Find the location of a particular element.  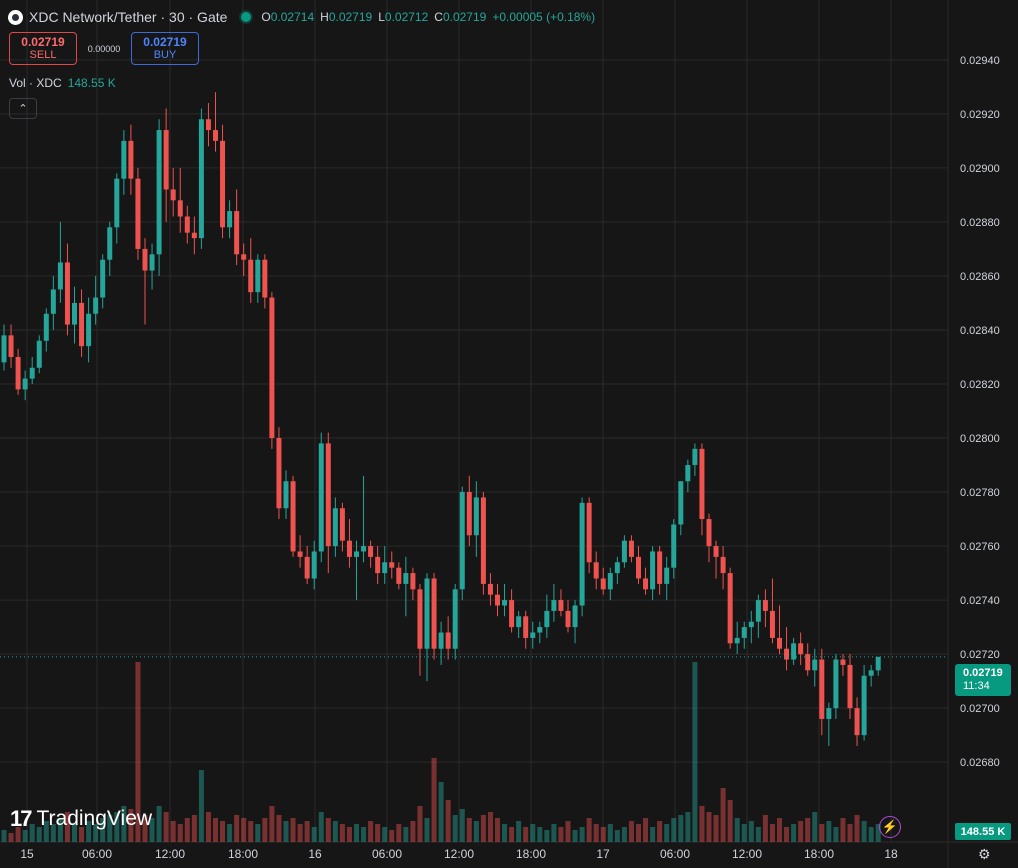

buy-label: BUY is located at coordinates (165, 54).